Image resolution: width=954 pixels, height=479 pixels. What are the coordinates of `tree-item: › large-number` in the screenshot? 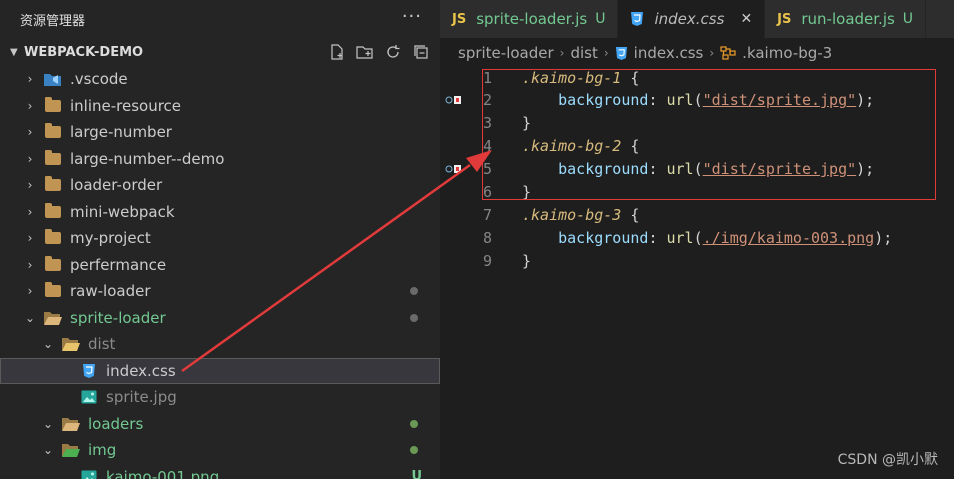 It's located at (220, 132).